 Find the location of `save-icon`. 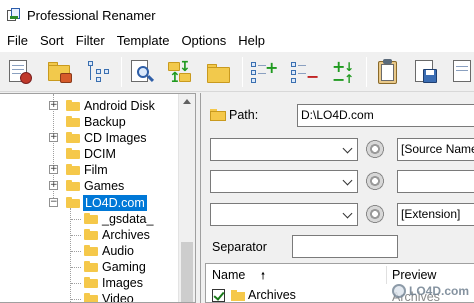

save-icon is located at coordinates (426, 72).